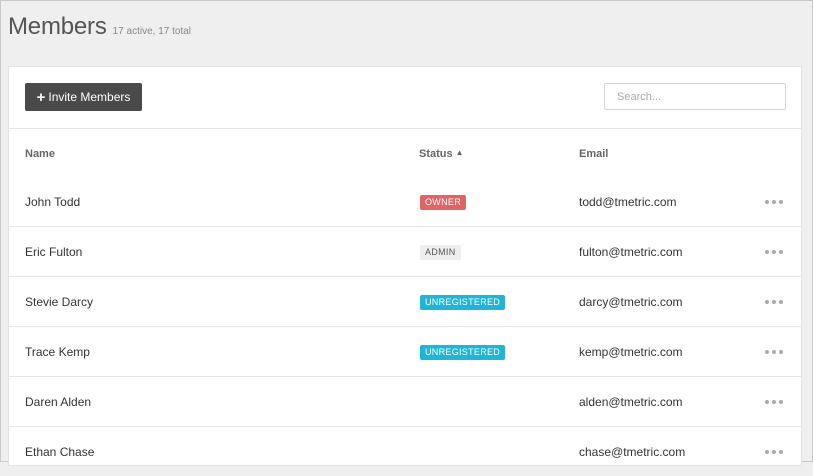  I want to click on plus-icon: +, so click(41, 97).